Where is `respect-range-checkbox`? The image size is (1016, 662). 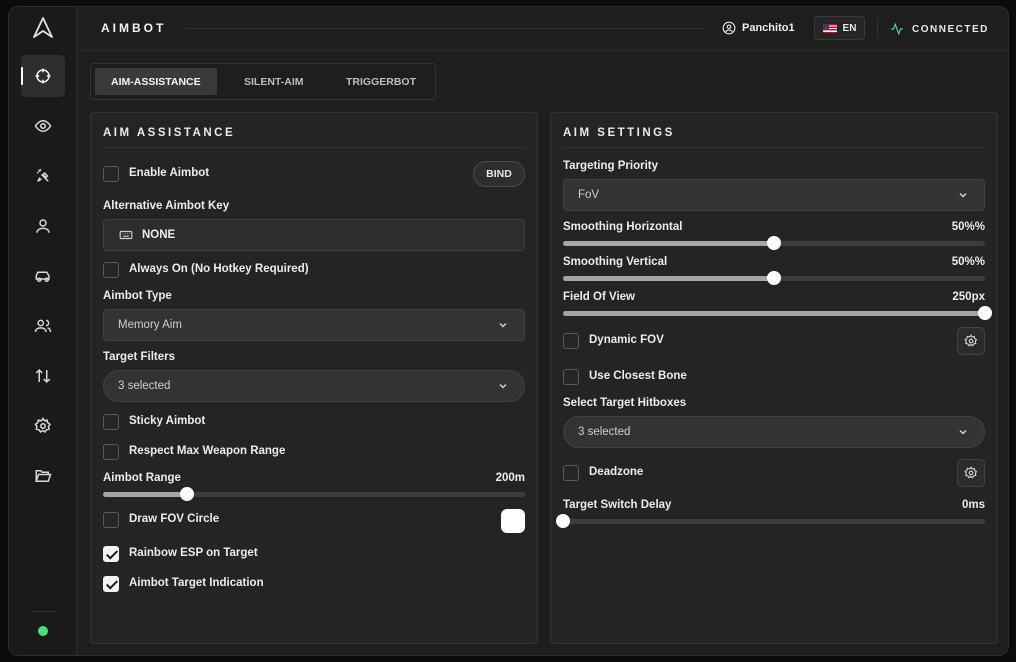
respect-range-checkbox is located at coordinates (111, 452).